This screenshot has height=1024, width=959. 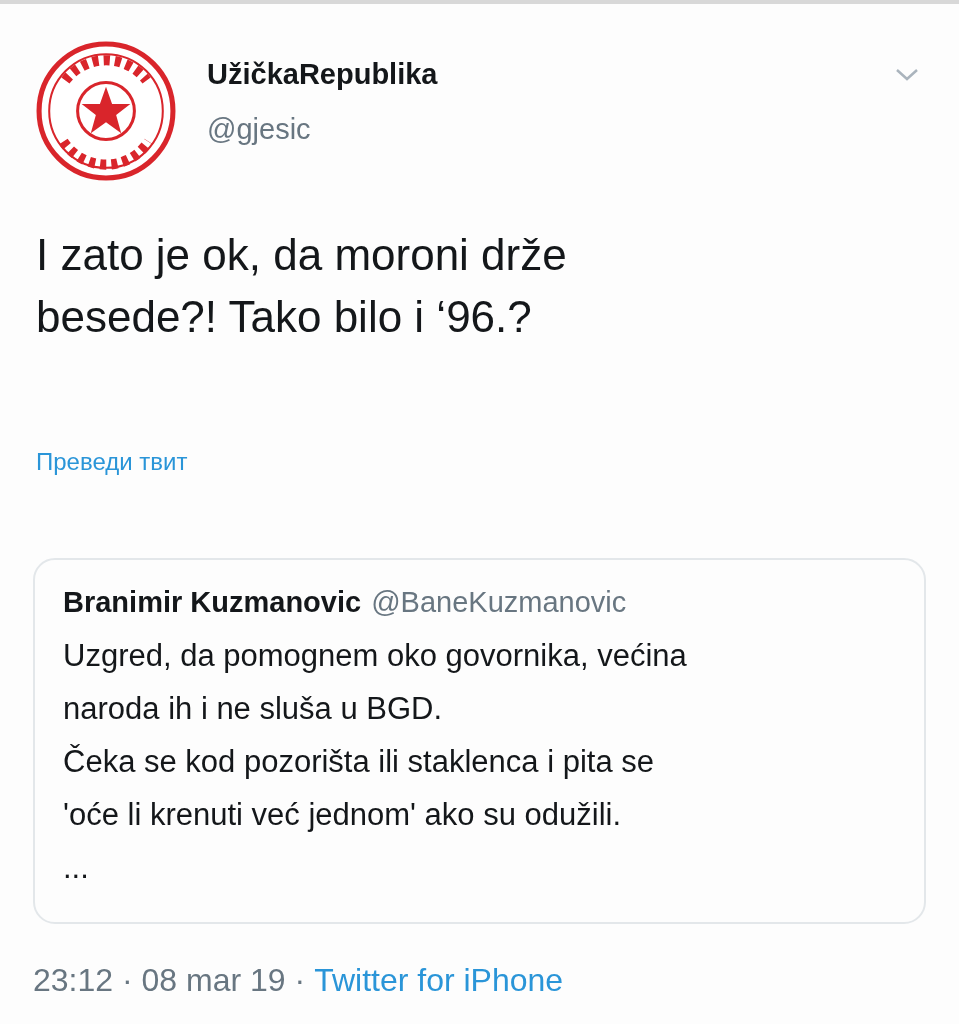 What do you see at coordinates (106, 111) in the screenshot?
I see `star-seal-icon` at bounding box center [106, 111].